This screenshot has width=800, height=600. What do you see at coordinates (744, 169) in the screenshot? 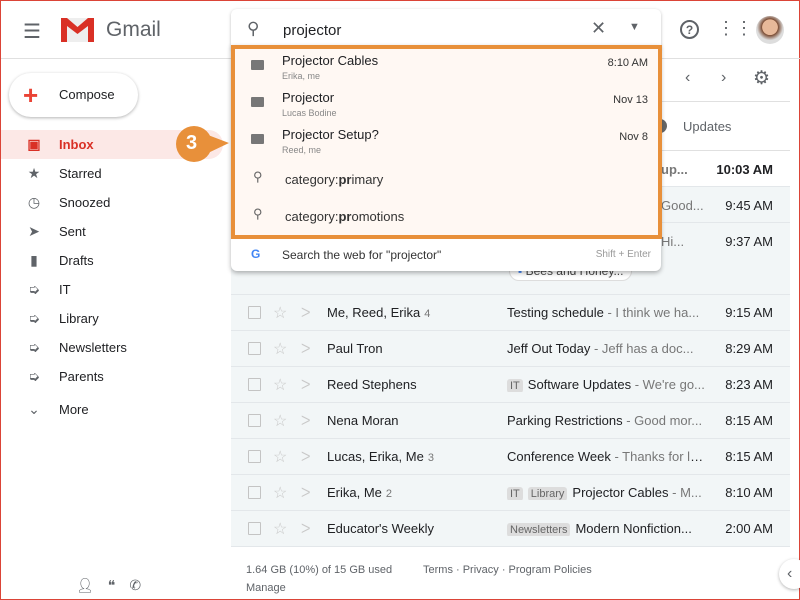
I see `email-time: 10:03 AM` at bounding box center [744, 169].